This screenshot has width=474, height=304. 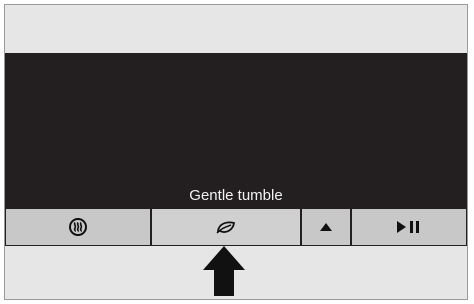 What do you see at coordinates (236, 195) in the screenshot?
I see `mode-label: Gentle tumble` at bounding box center [236, 195].